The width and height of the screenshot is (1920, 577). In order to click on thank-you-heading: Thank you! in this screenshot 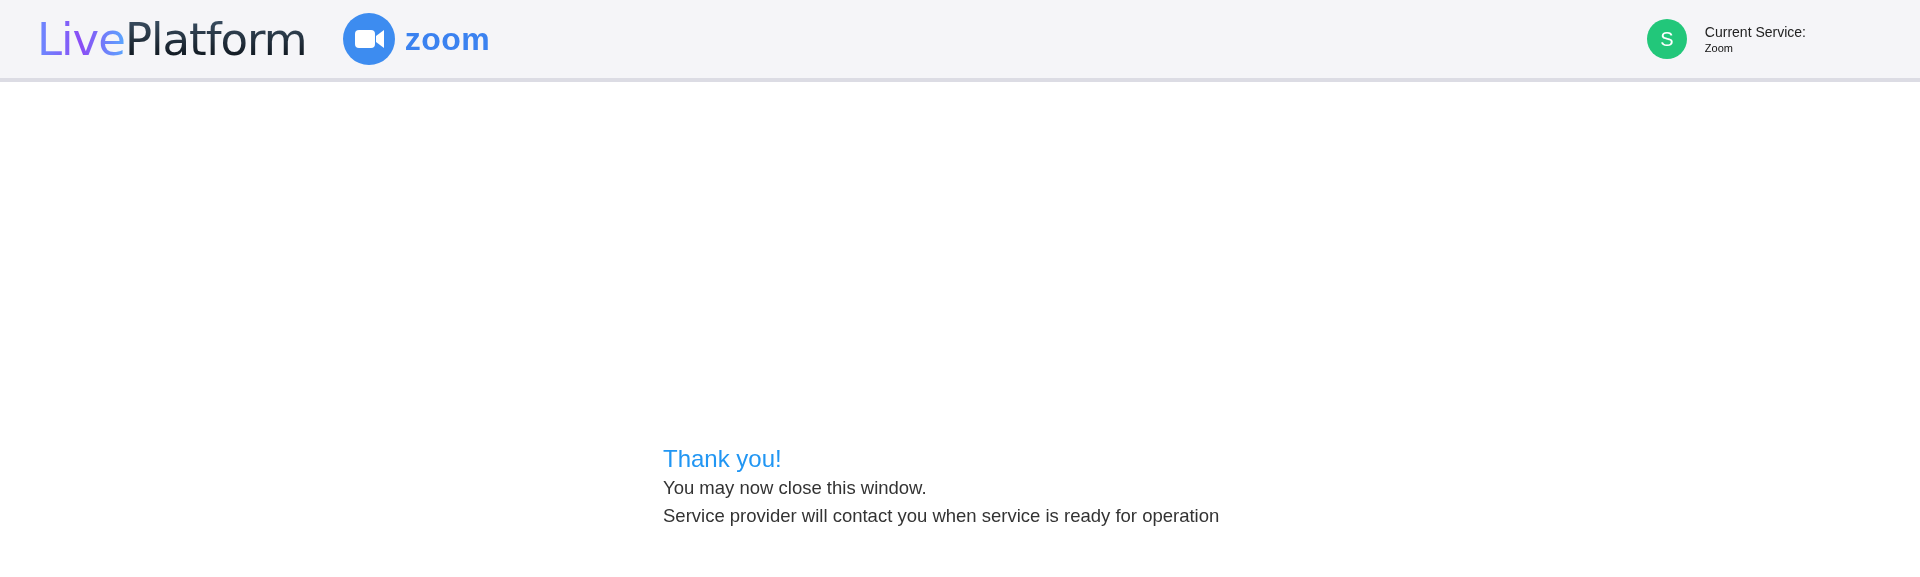, I will do `click(723, 459)`.